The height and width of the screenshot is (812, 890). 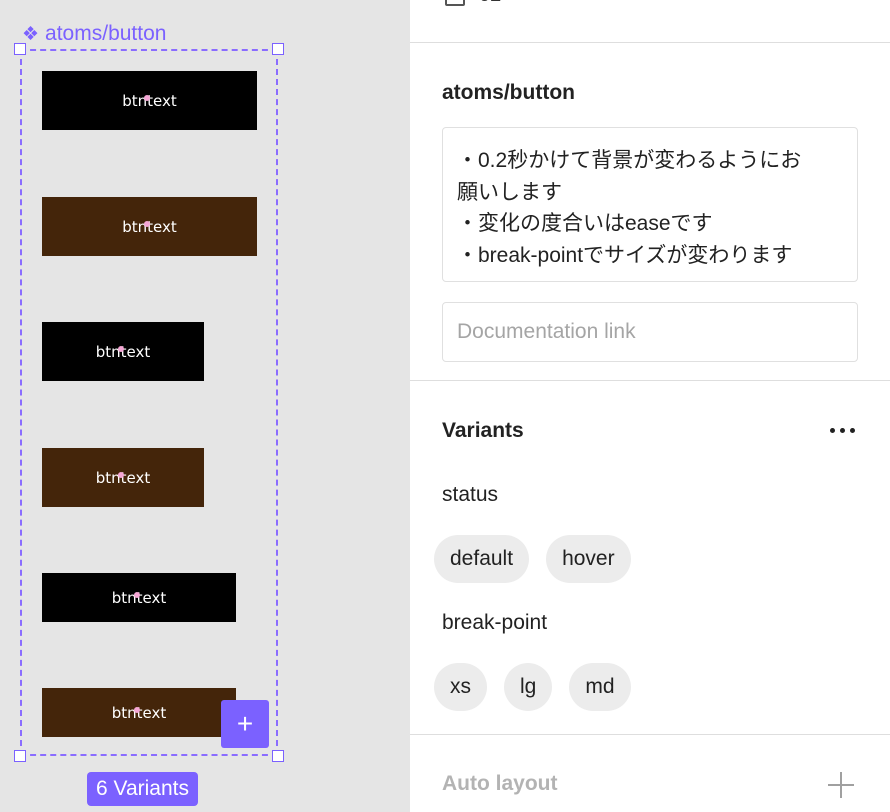 What do you see at coordinates (588, 559) in the screenshot?
I see `property-value-chip: hover` at bounding box center [588, 559].